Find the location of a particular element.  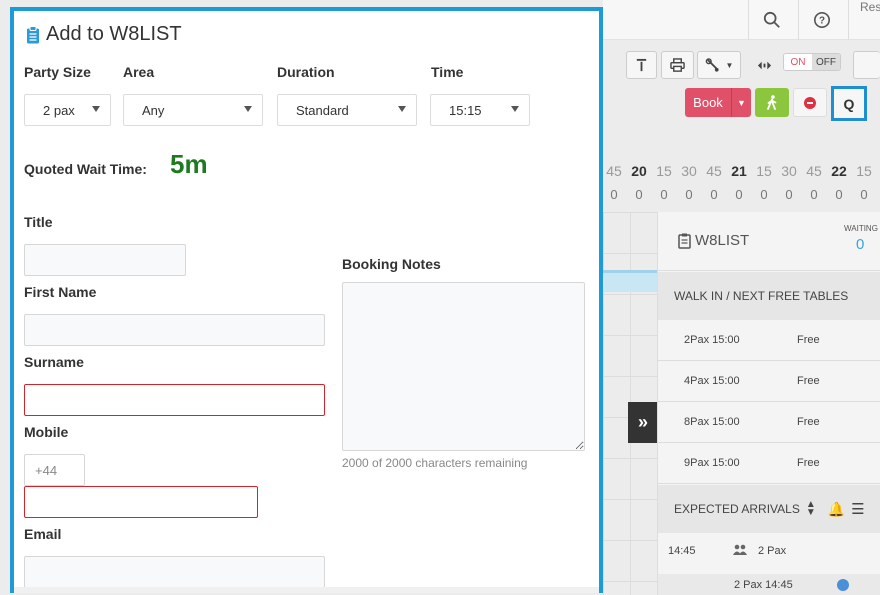

expected-arrivals-label: EXPECTED ARRIVALS is located at coordinates (737, 509).